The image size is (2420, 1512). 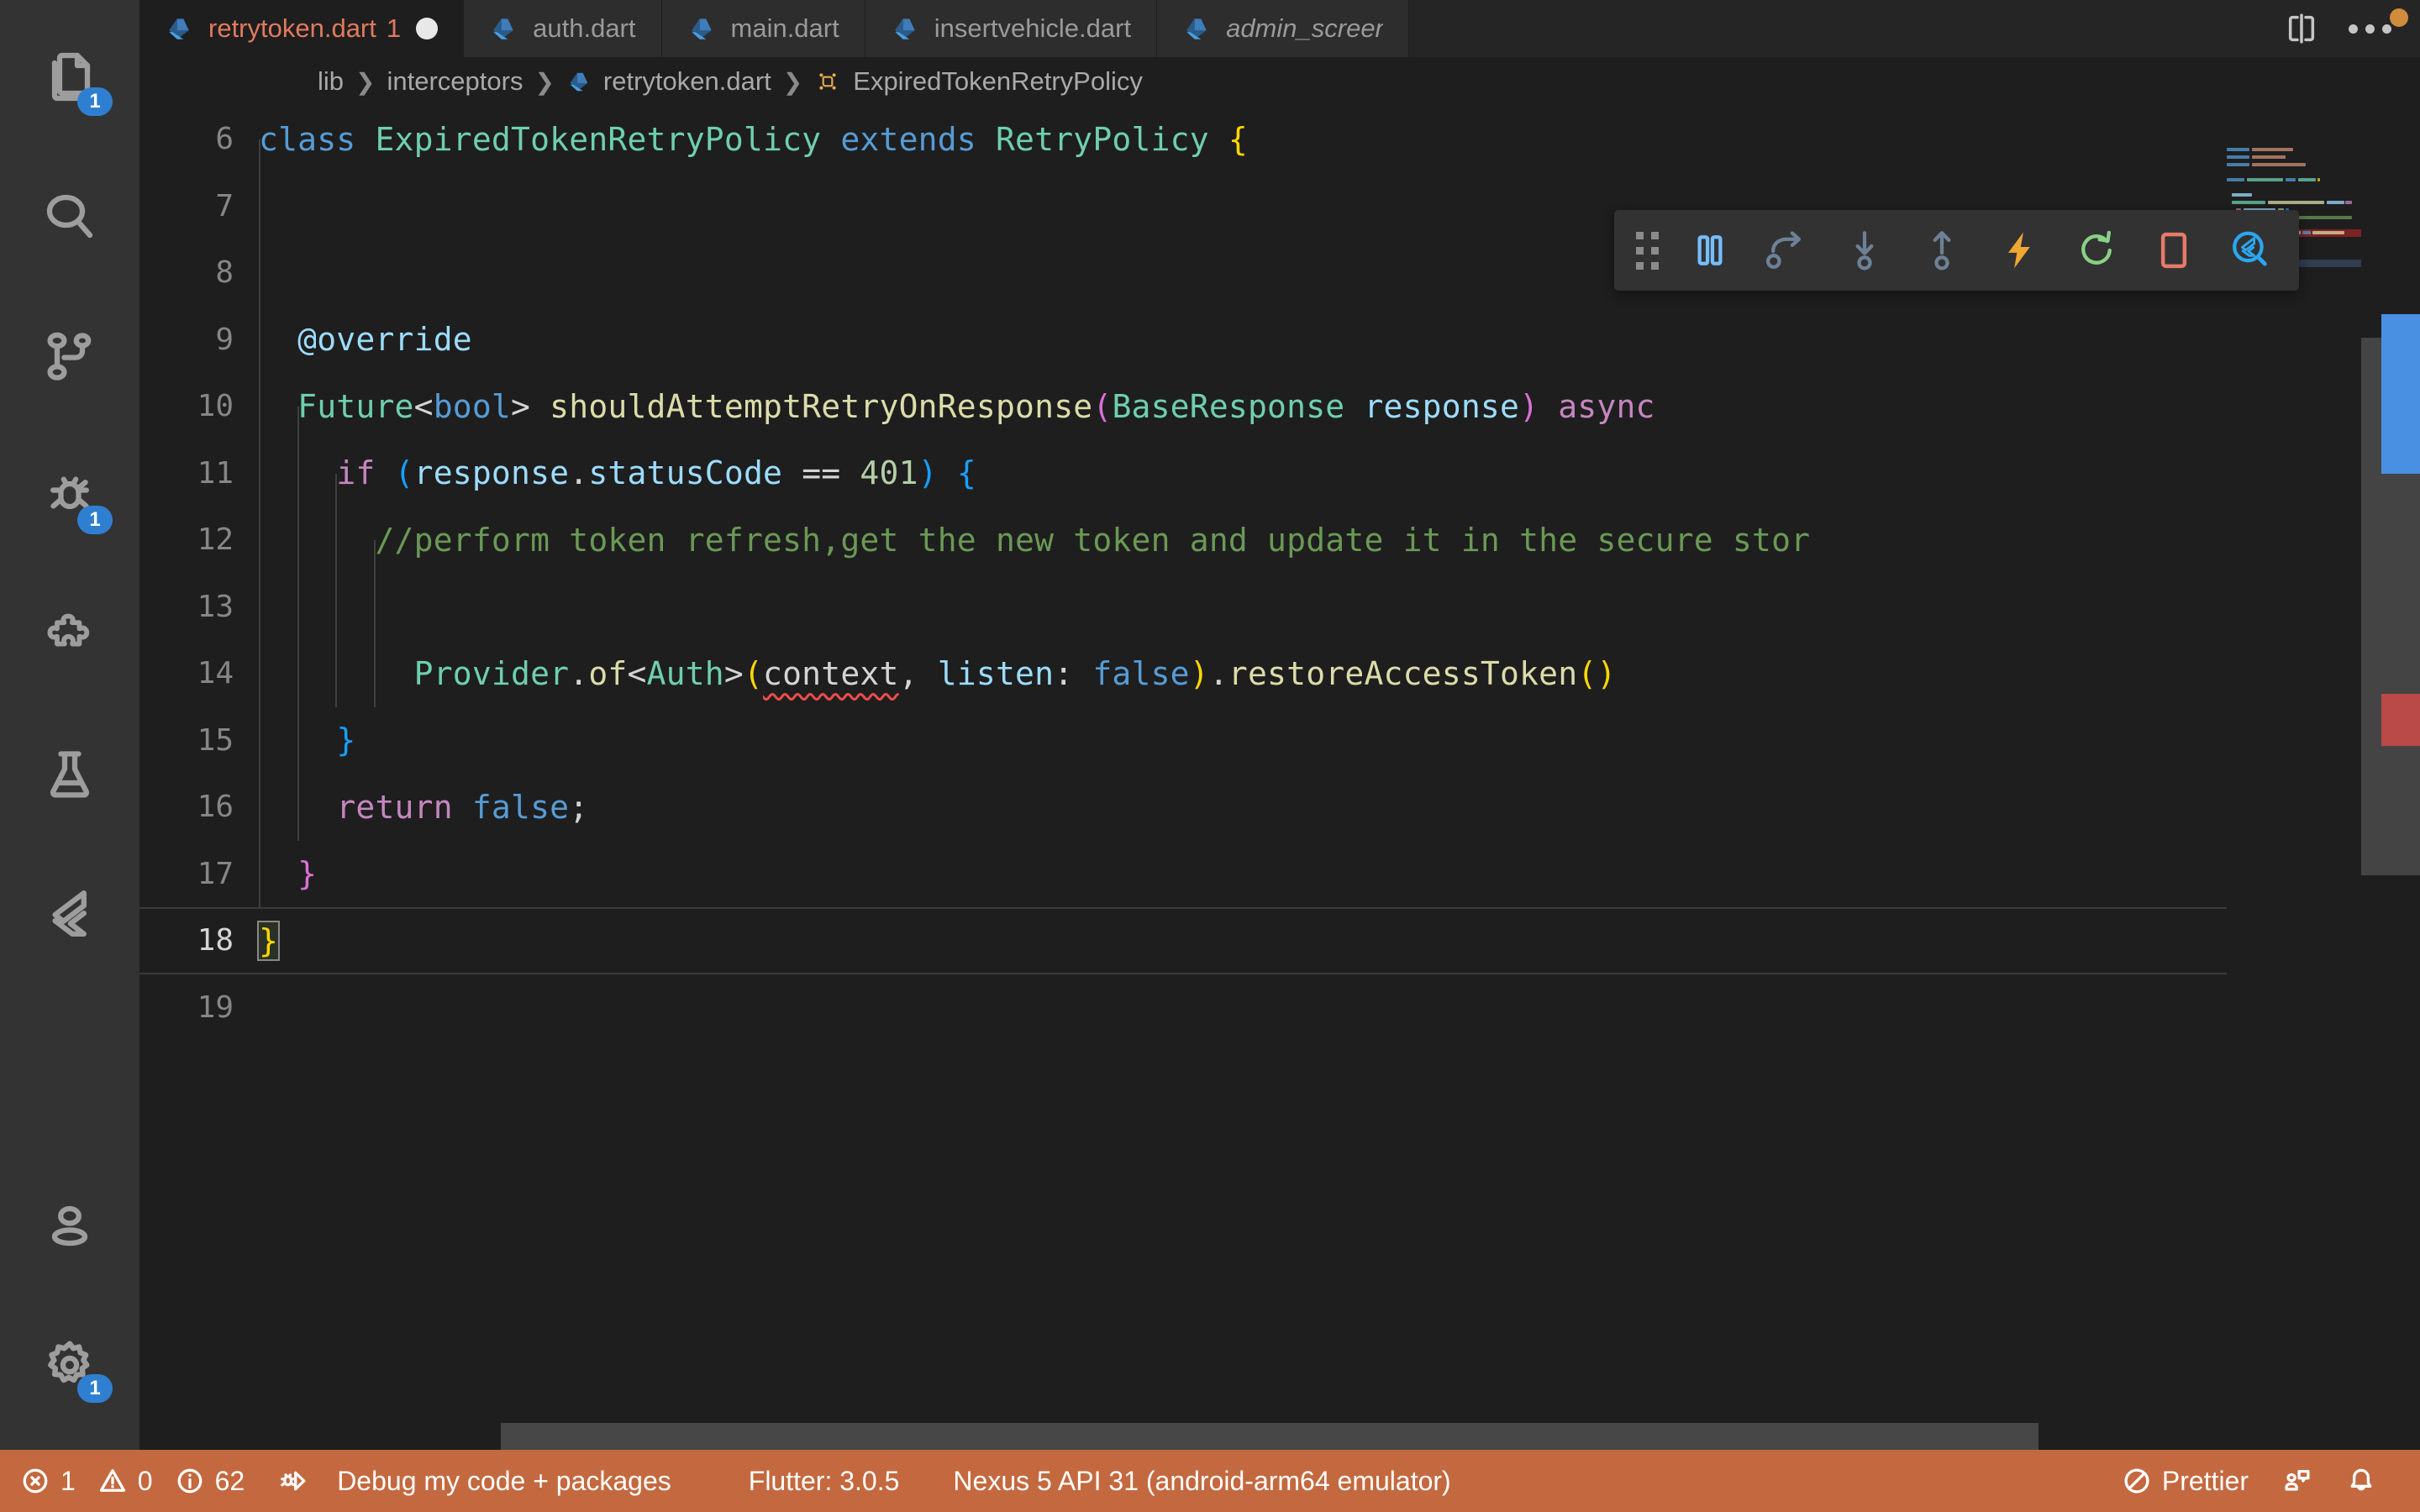 I want to click on code-text: if (response.statusCode == 401) {, so click(x=617, y=472).